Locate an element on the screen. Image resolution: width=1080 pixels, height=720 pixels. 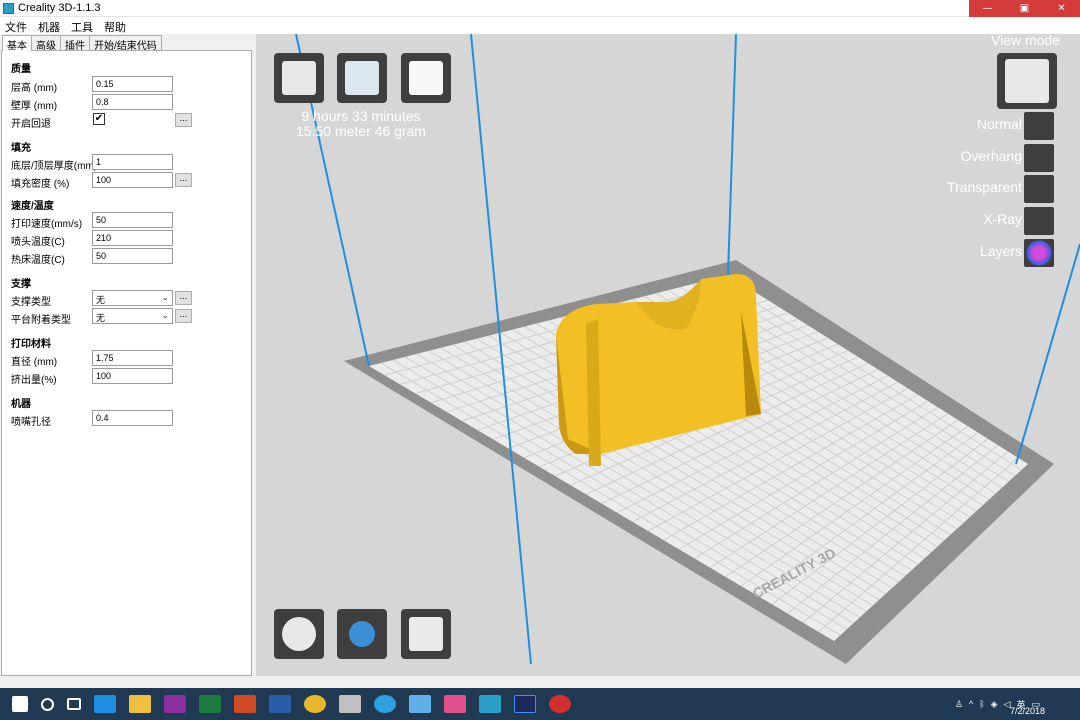
magnifier-icon is located at coordinates (362, 634).